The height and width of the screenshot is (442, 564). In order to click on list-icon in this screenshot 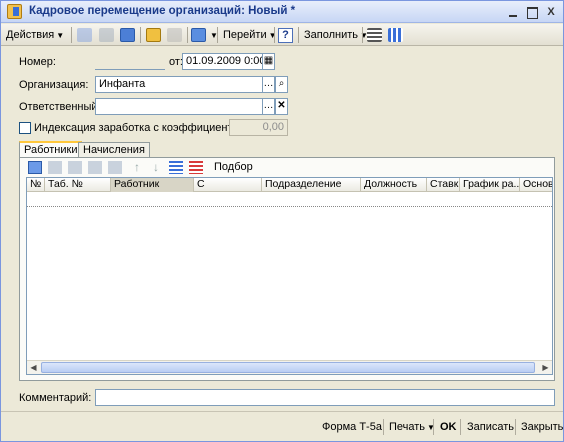, I will do `click(374, 35)`.